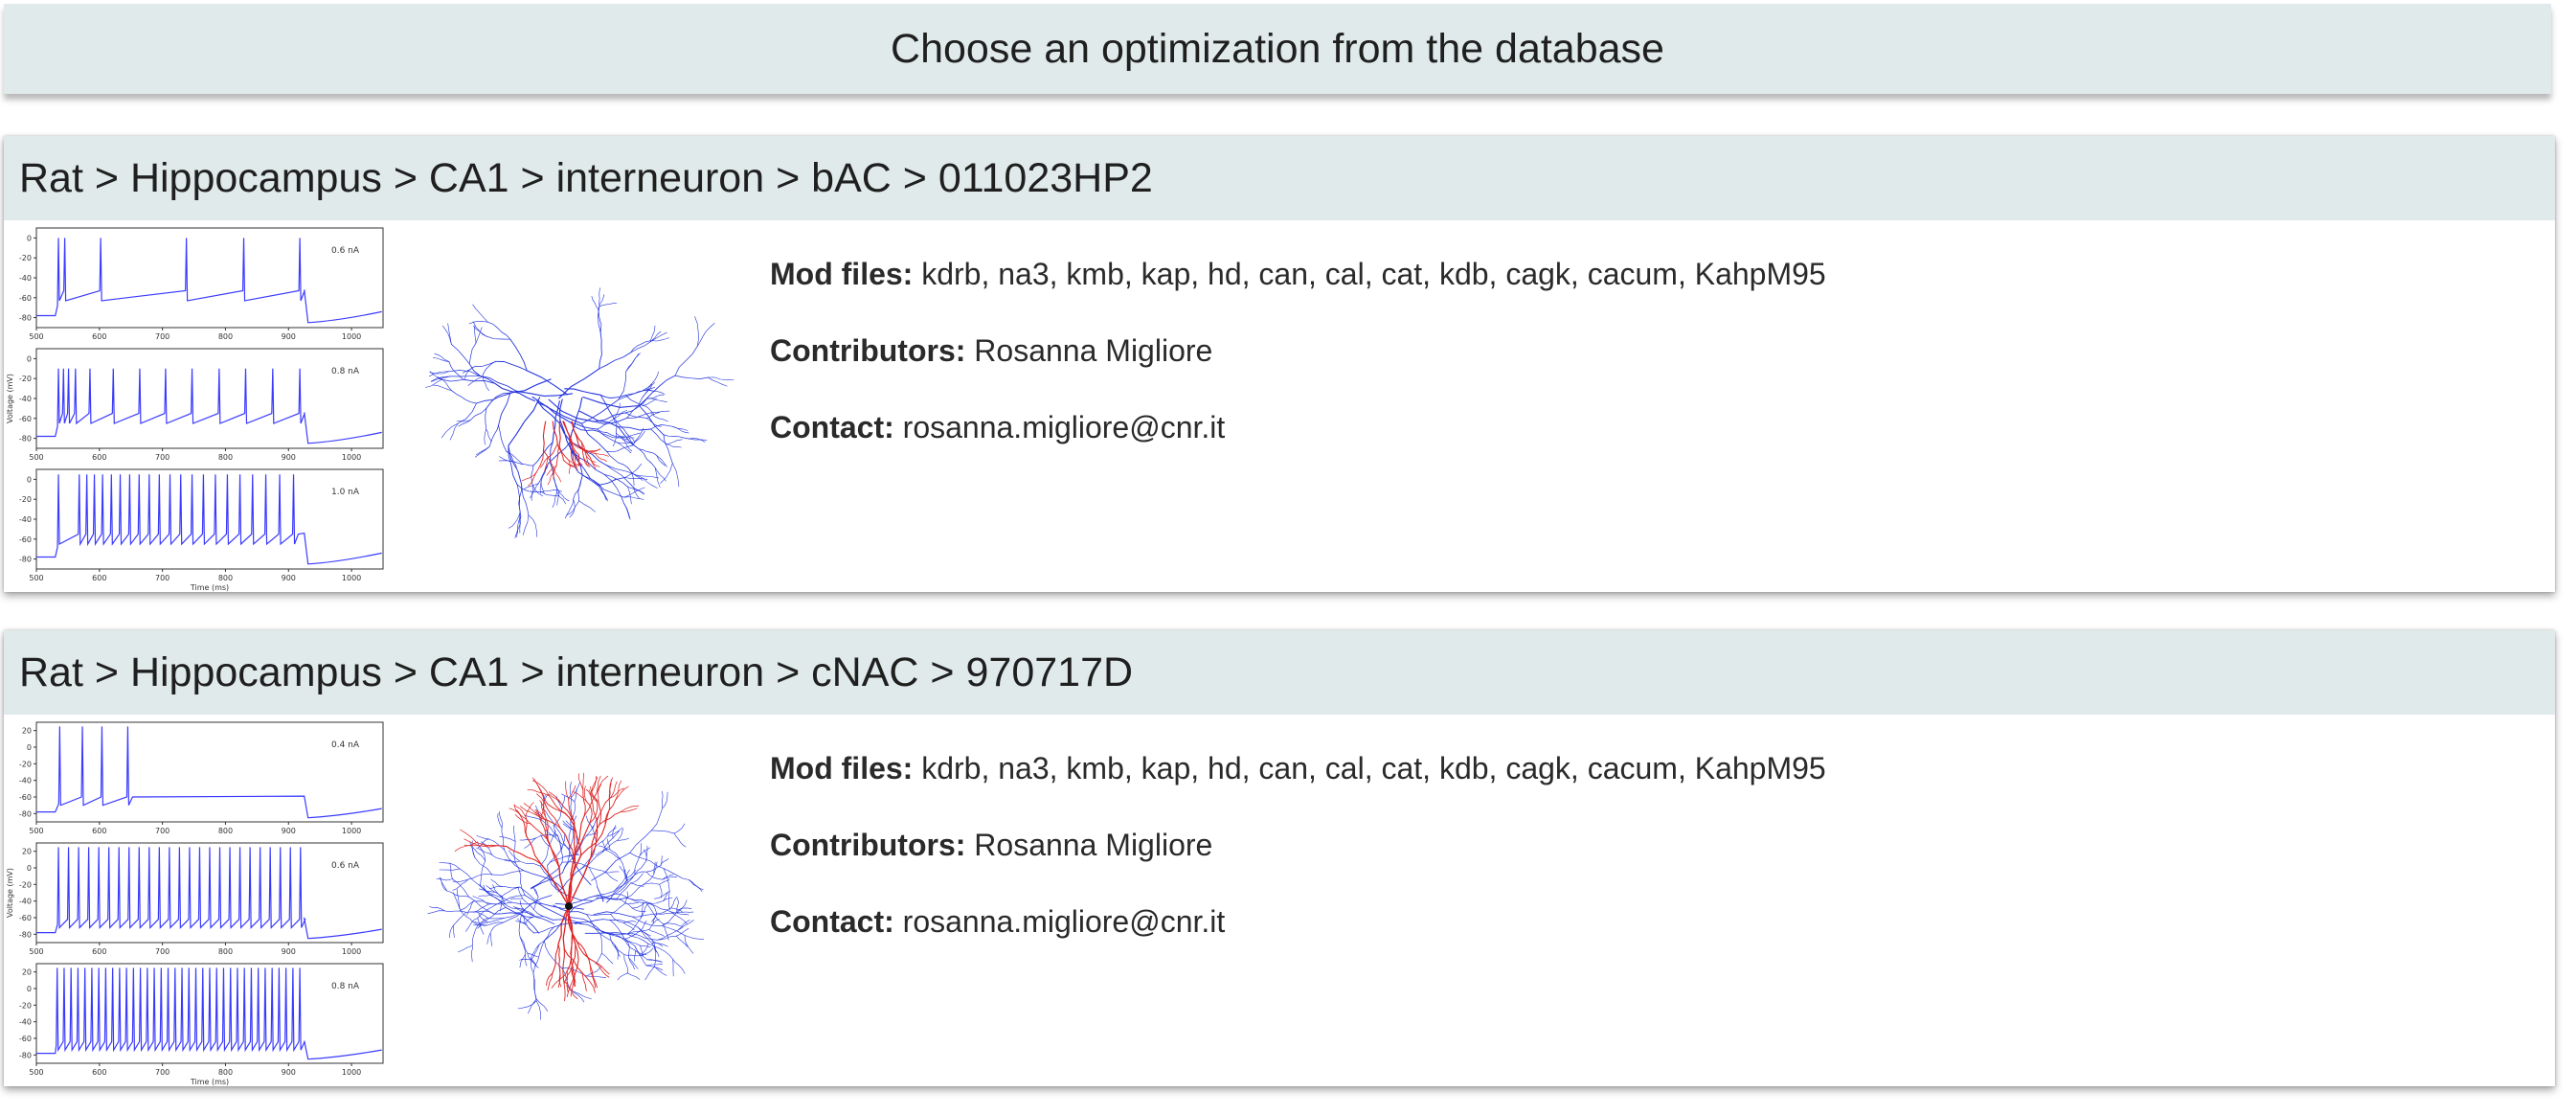  What do you see at coordinates (345, 745) in the screenshot?
I see `stimulus-current-label: 0.4 nA` at bounding box center [345, 745].